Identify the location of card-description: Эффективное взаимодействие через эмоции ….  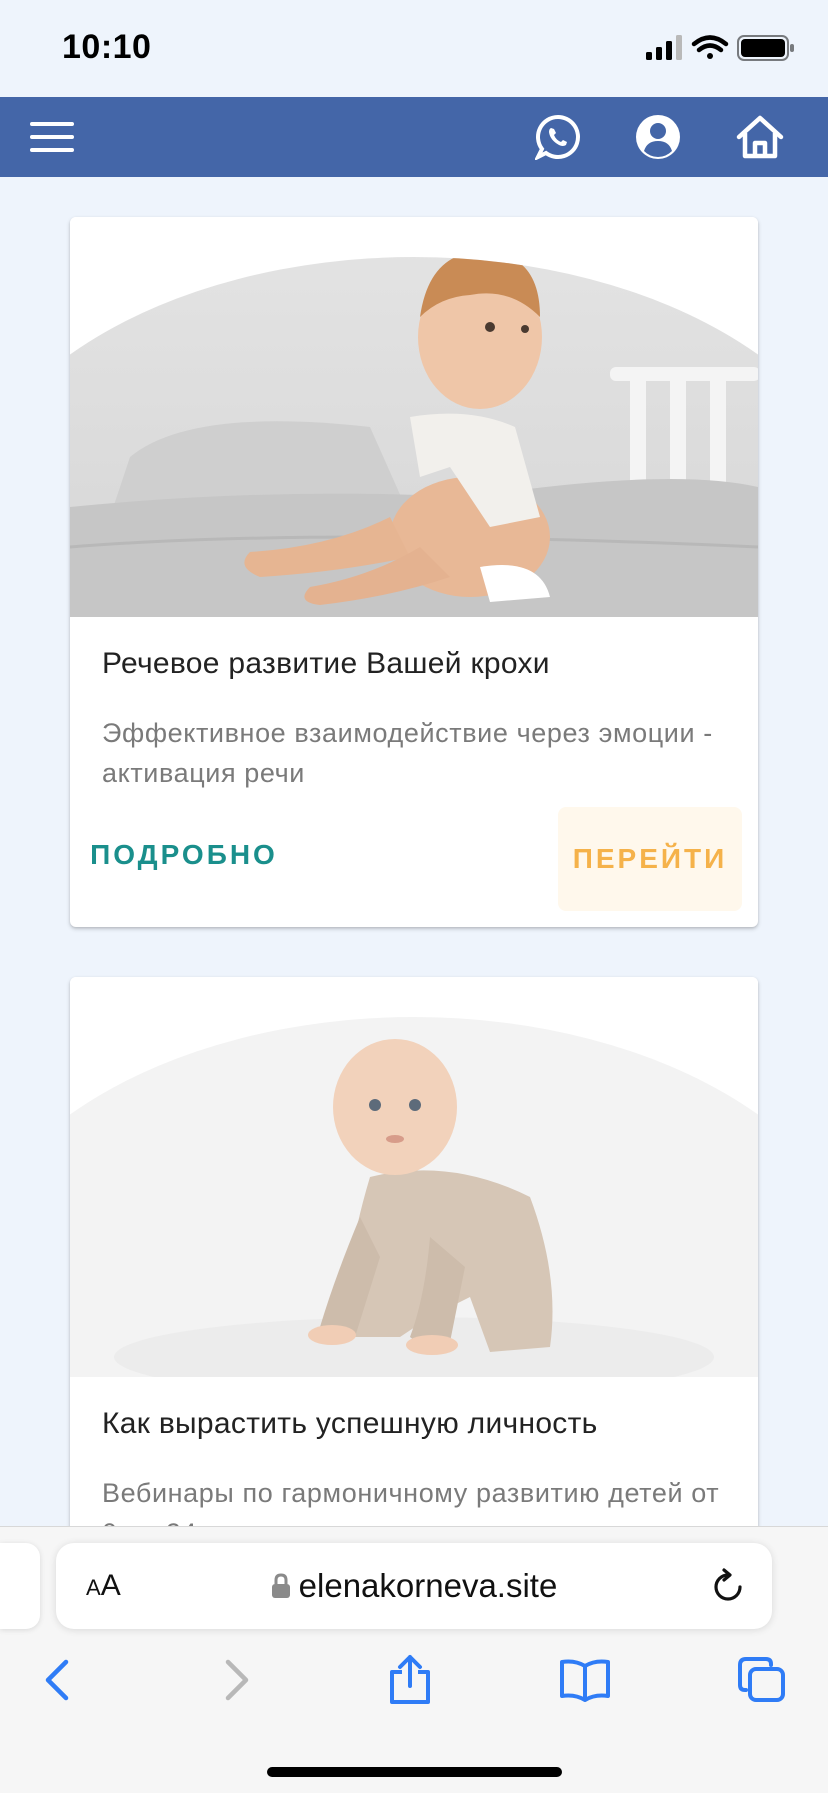
(407, 753).